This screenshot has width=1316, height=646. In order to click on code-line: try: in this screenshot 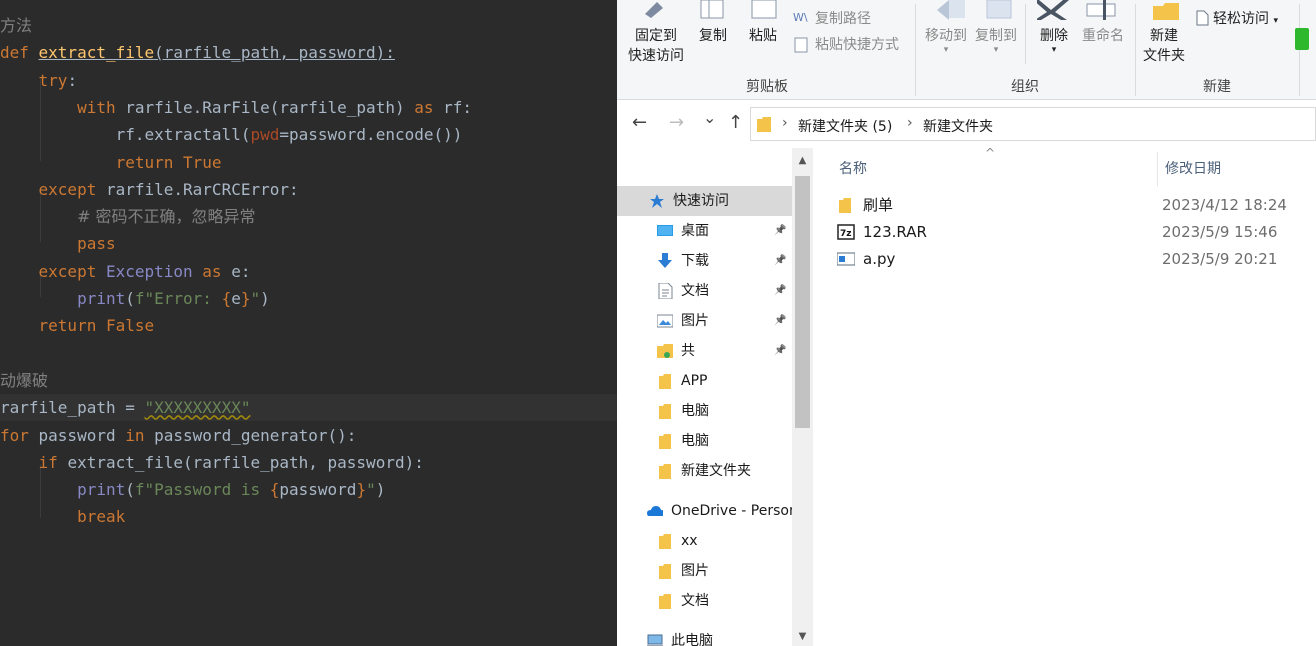, I will do `click(308, 80)`.